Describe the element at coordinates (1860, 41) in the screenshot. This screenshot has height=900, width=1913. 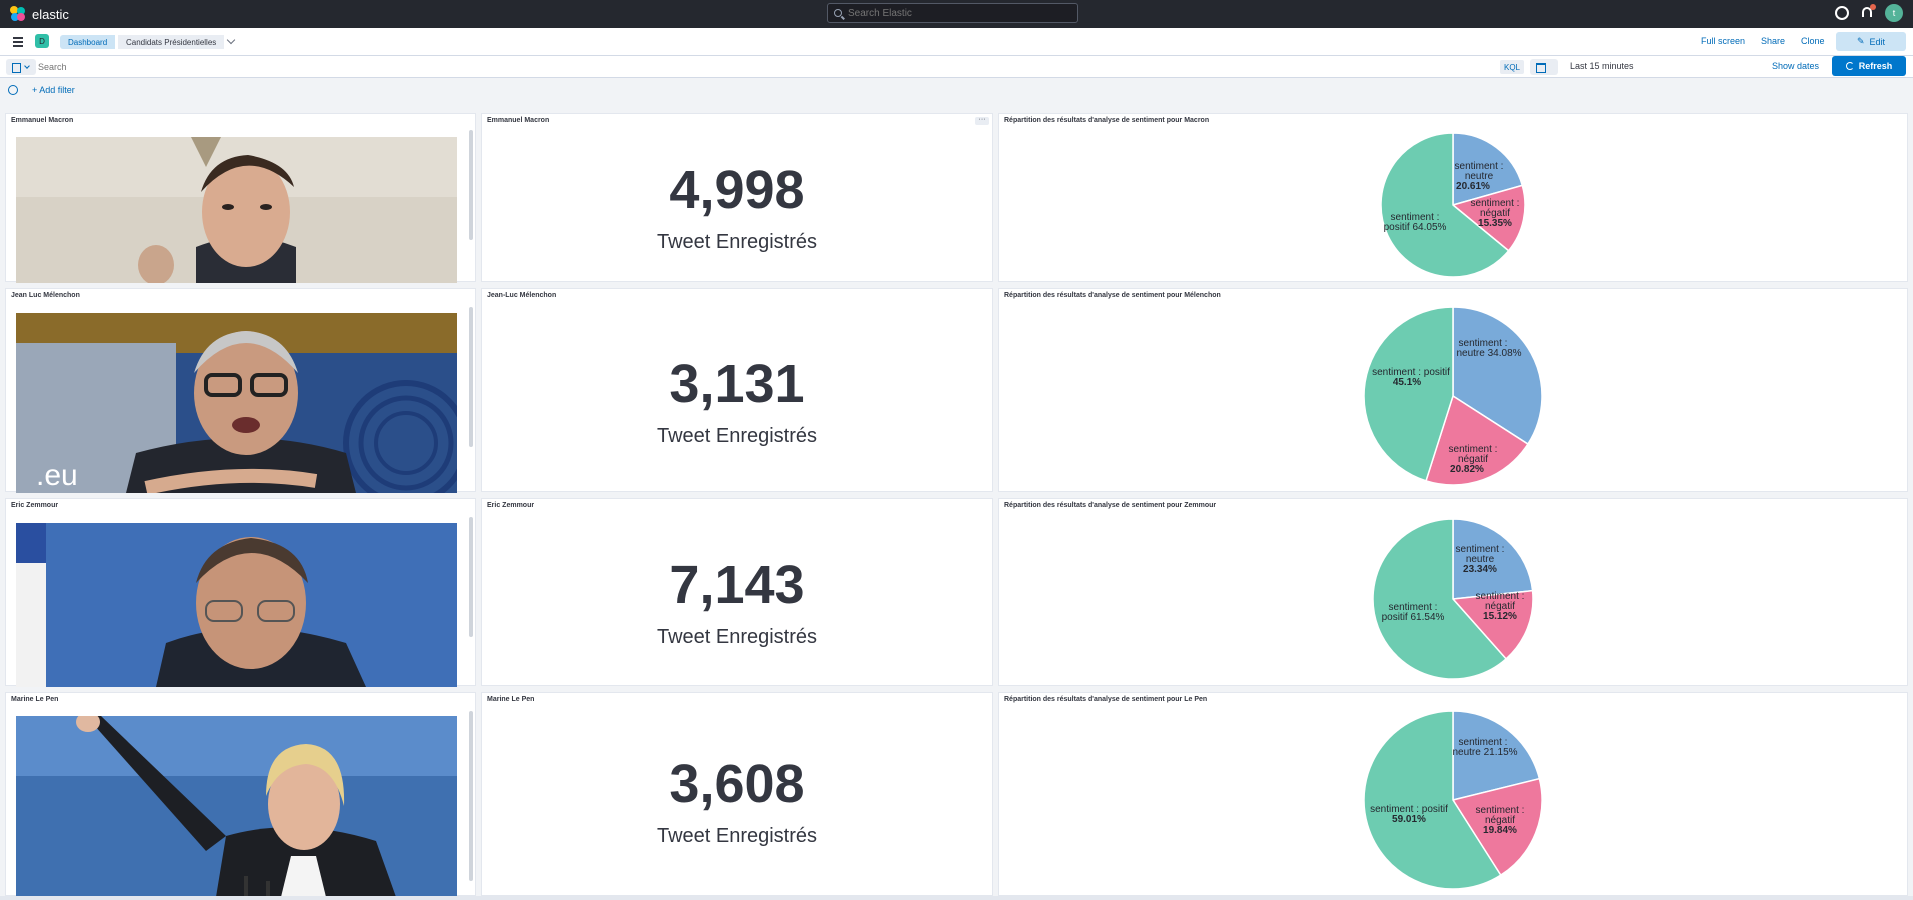
I see `pencil-icon: ✎` at that location.